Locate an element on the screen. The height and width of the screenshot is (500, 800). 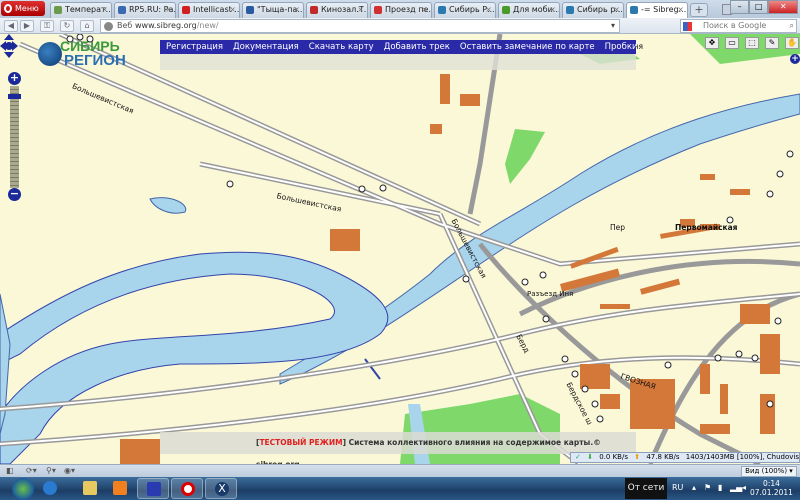
taskbar-explorer is located at coordinates (90, 488).